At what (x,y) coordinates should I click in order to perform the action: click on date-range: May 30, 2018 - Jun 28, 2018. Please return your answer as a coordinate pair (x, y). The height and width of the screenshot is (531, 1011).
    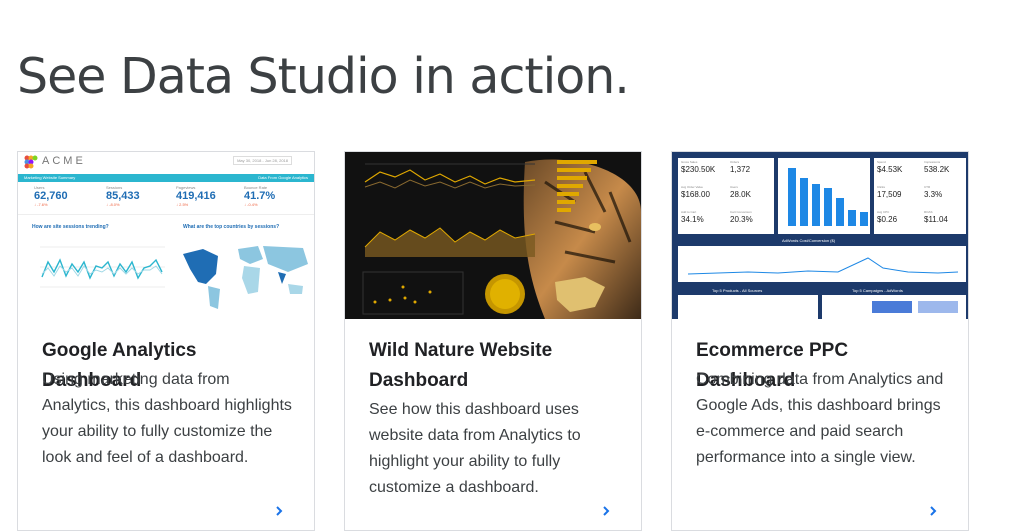
    Looking at the image, I should click on (262, 160).